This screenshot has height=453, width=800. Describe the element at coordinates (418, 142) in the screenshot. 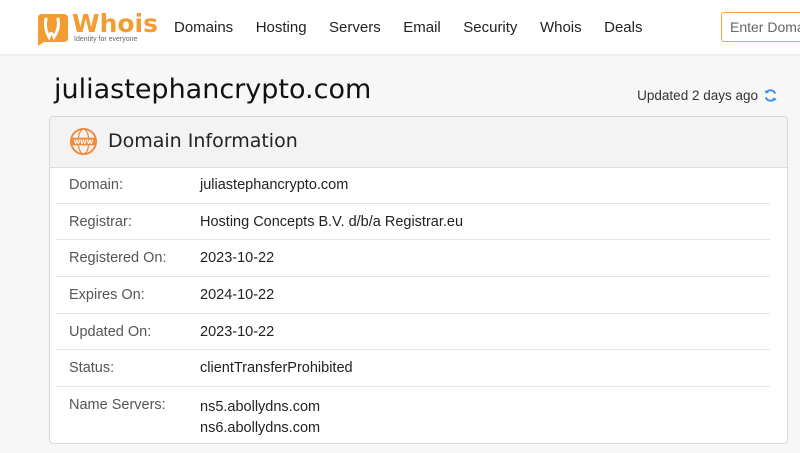

I see `card-header: WWW Domain Information` at that location.